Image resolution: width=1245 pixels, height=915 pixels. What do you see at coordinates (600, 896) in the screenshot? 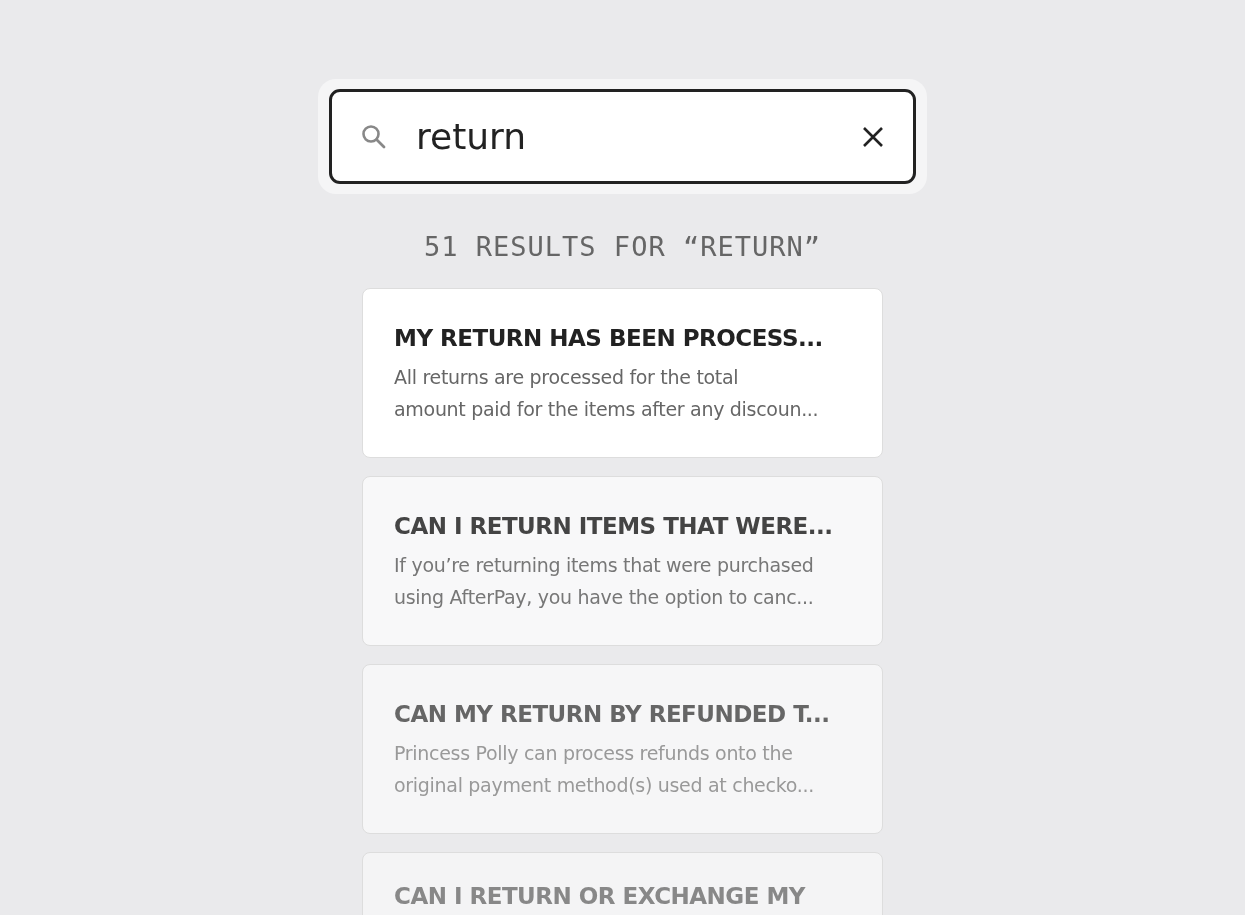
I see `result-title: CAN I RETURN OR EXCHANGE MY` at bounding box center [600, 896].